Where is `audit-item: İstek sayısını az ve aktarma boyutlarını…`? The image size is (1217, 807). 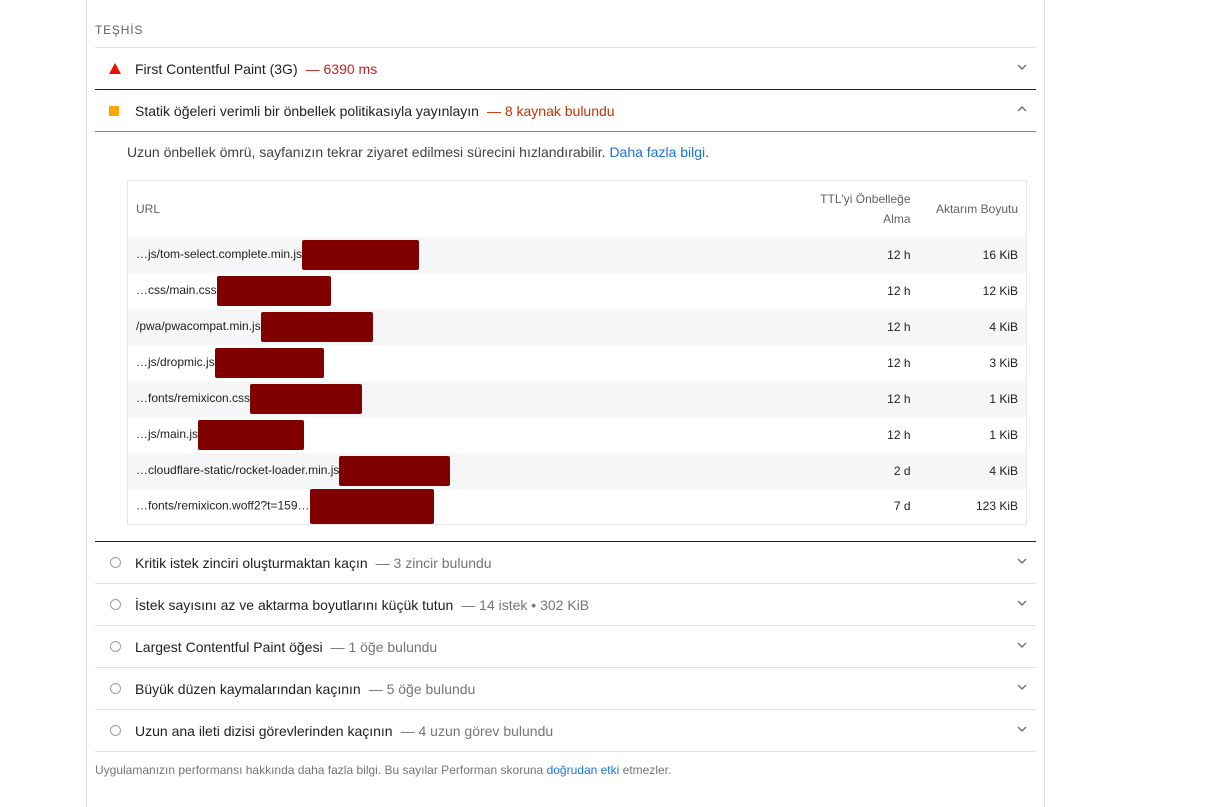 audit-item: İstek sayısını az ve aktarma boyutlarını… is located at coordinates (565, 605).